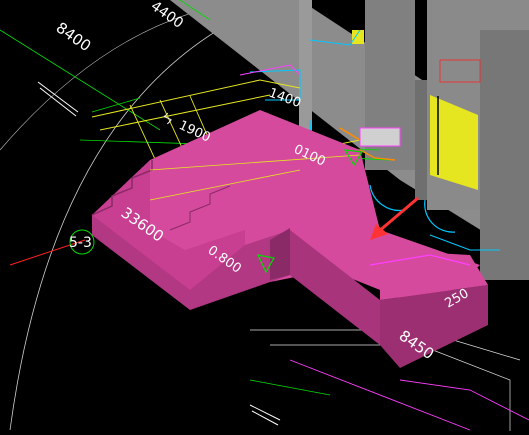  What do you see at coordinates (380, 395) in the screenshot?
I see `magenta-line-low` at bounding box center [380, 395].